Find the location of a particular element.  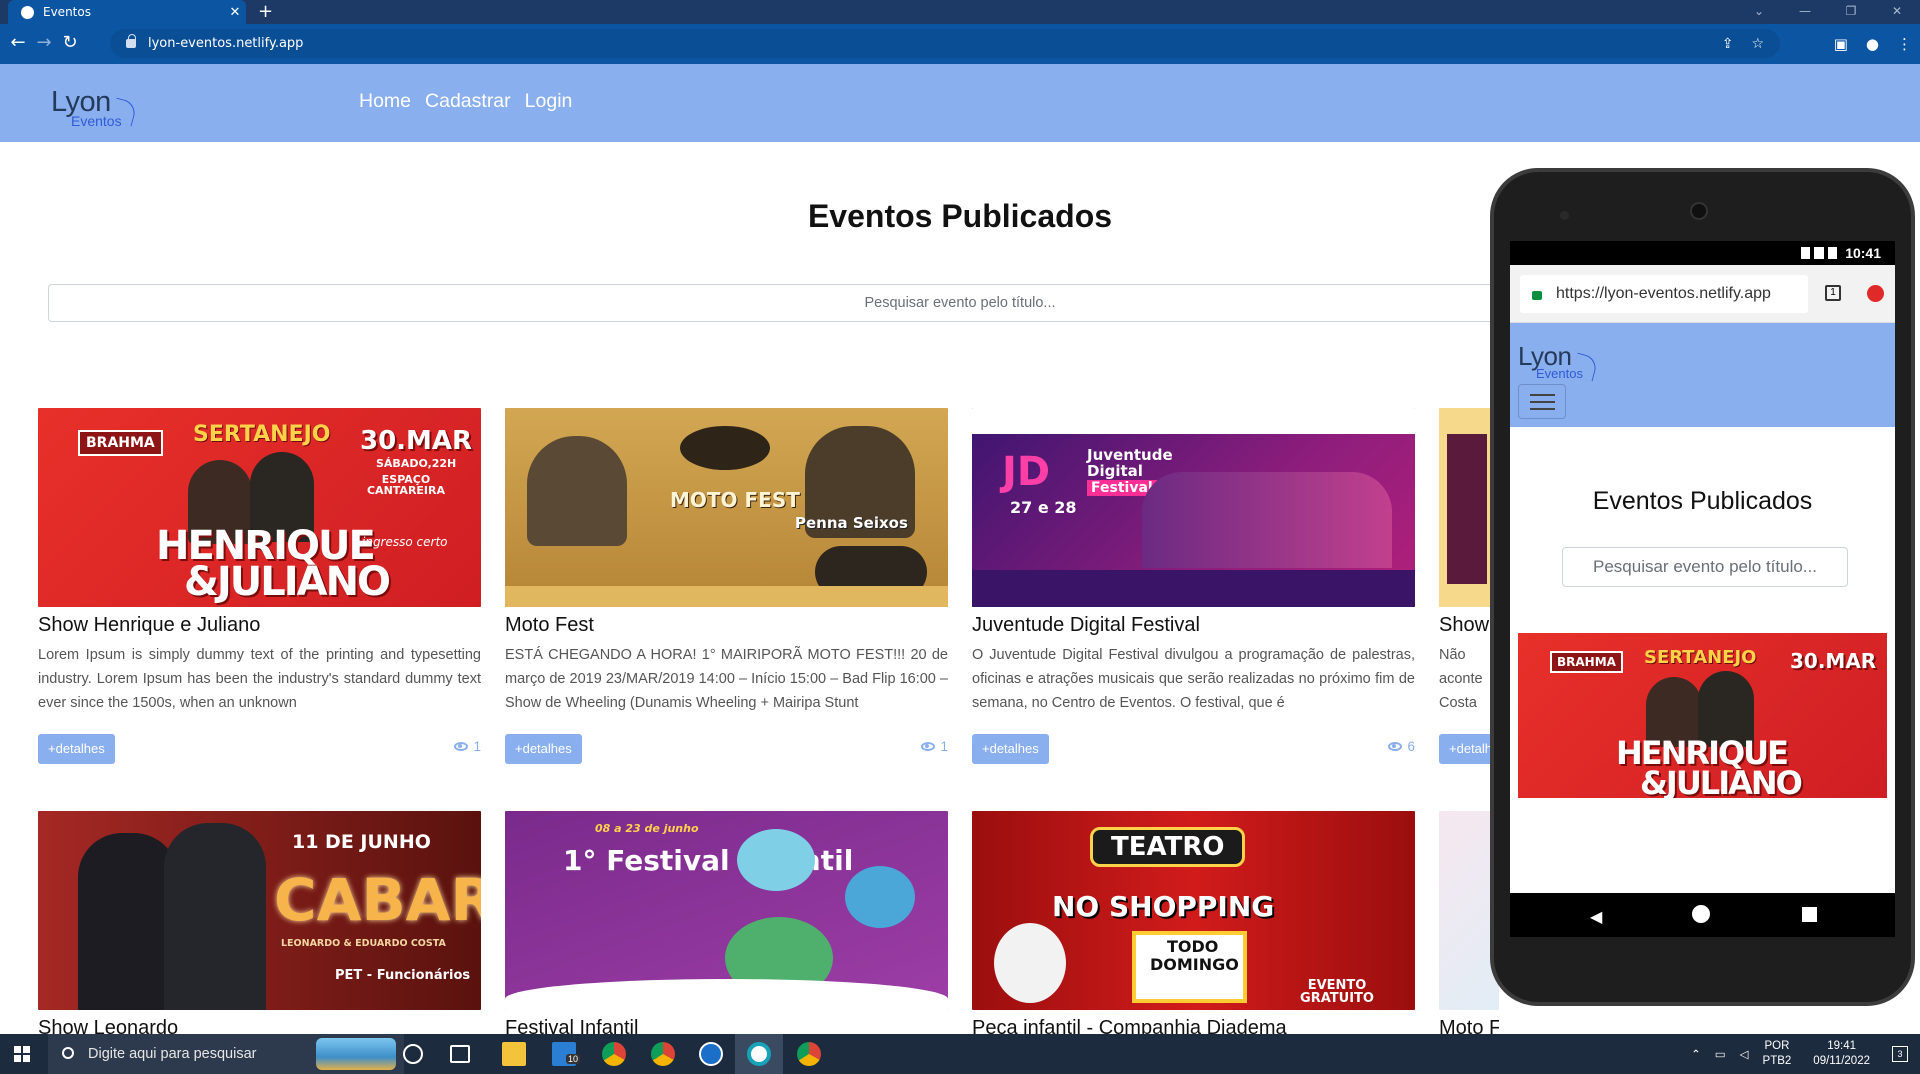

system-tray: ⌃ ▭ ◁ POR PTB2 19:41 09/11/2022 3 is located at coordinates (1805, 1054).